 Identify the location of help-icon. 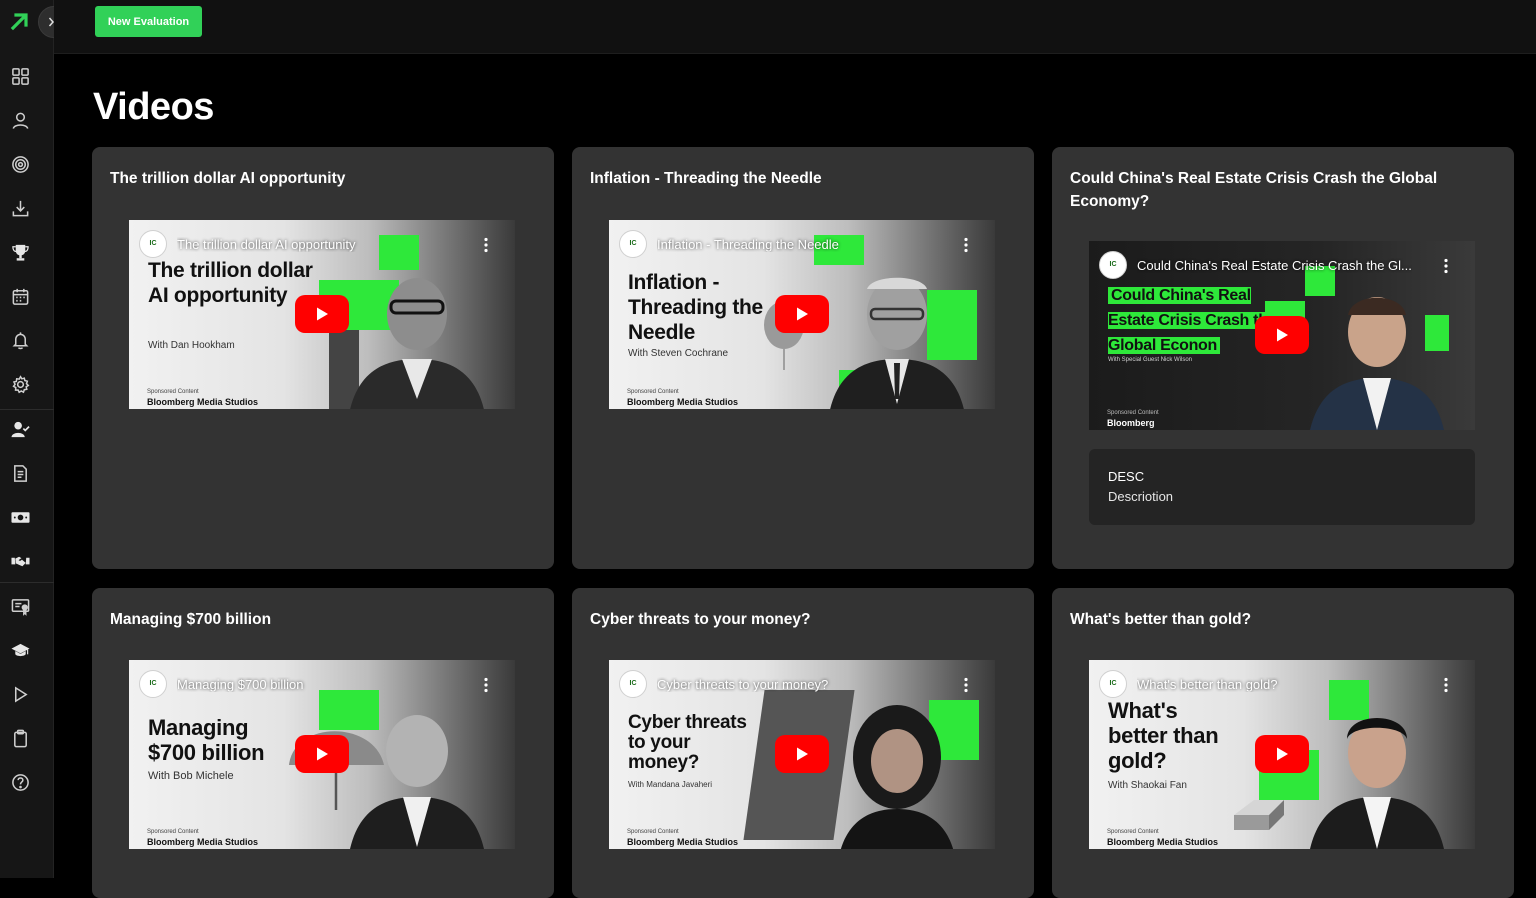
(20, 782).